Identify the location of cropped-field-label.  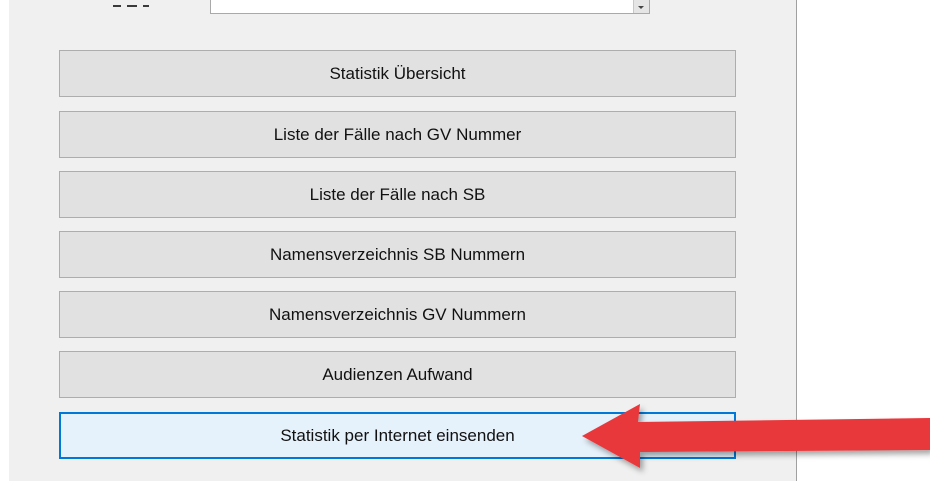
(133, 7).